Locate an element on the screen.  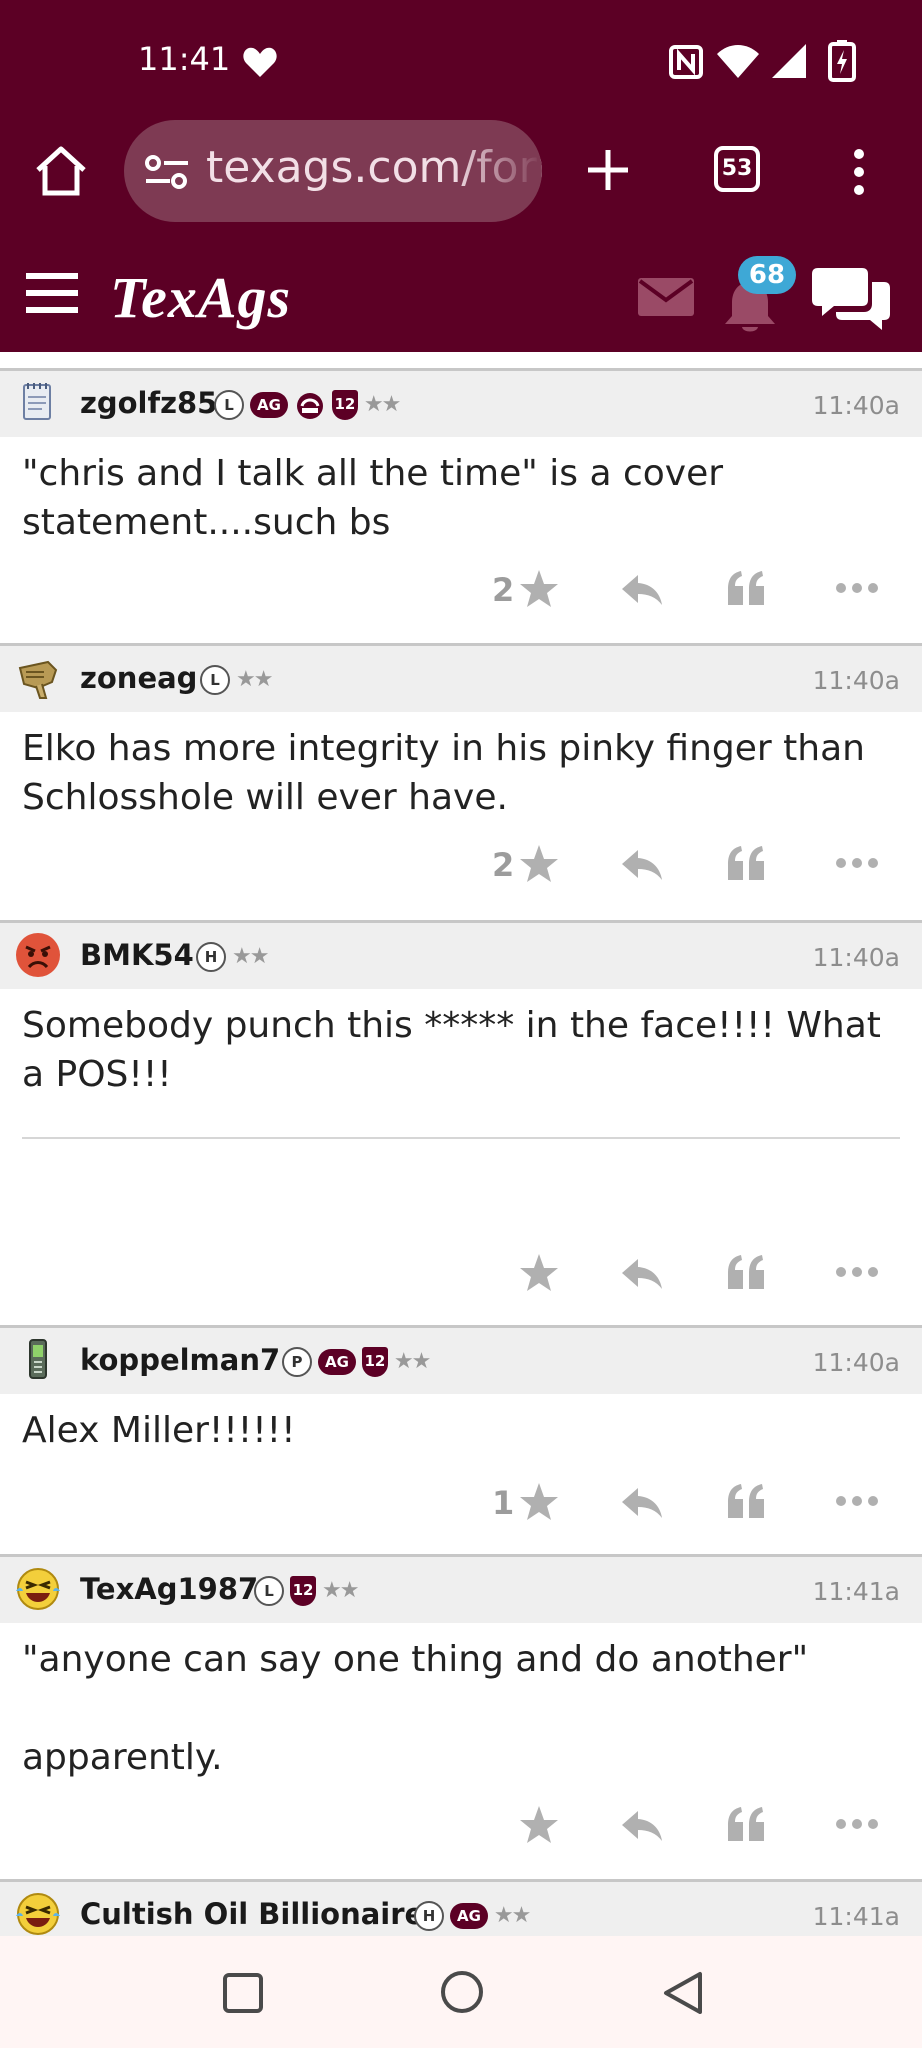
system-navigation-bar is located at coordinates (461, 1992).